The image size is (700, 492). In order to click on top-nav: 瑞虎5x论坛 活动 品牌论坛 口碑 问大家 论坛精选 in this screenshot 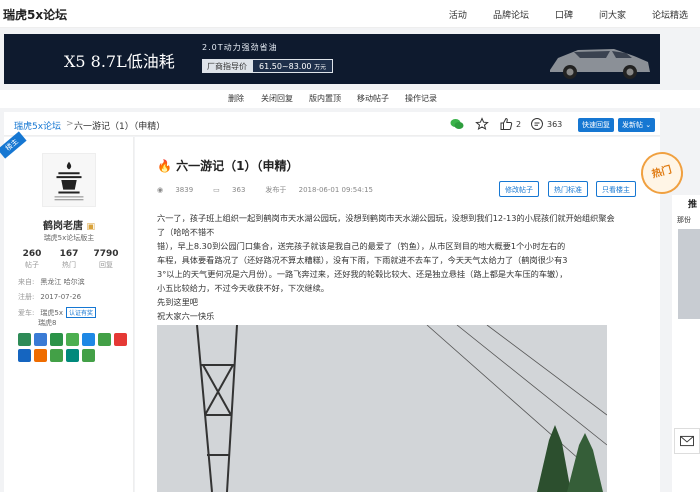, I will do `click(350, 14)`.